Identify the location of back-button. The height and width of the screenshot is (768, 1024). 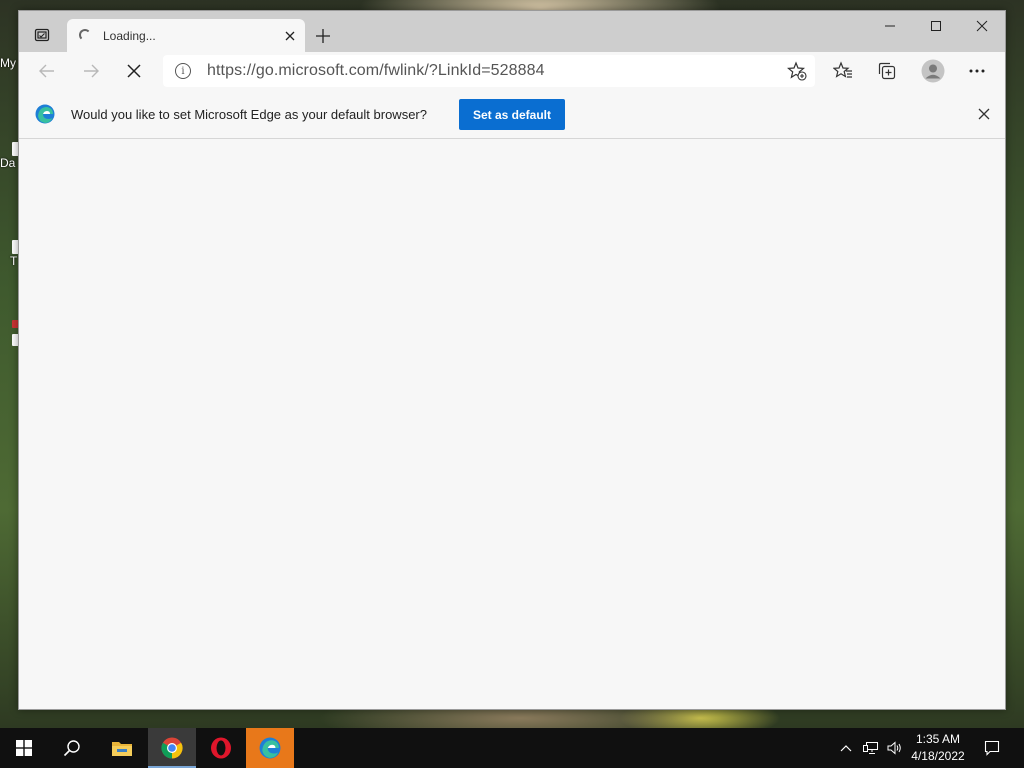
(47, 71).